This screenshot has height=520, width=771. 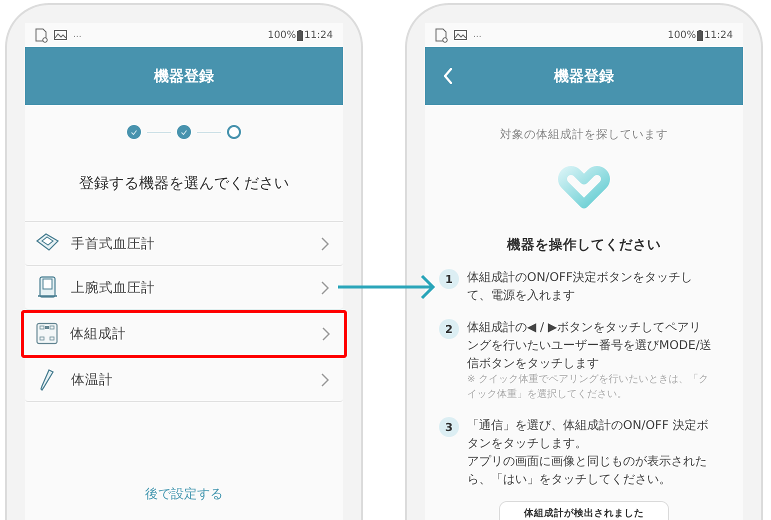 What do you see at coordinates (47, 287) in the screenshot?
I see `arm-monitor-icon` at bounding box center [47, 287].